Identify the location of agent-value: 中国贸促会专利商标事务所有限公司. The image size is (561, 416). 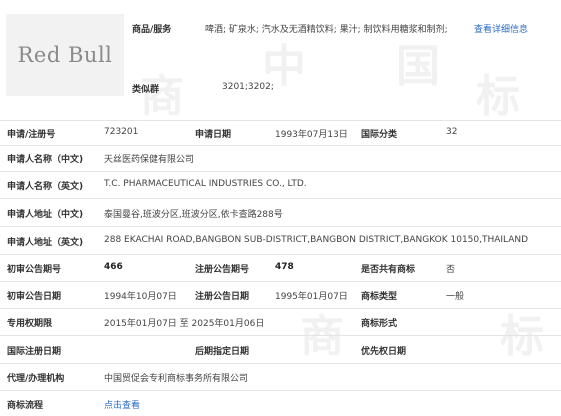
(176, 379).